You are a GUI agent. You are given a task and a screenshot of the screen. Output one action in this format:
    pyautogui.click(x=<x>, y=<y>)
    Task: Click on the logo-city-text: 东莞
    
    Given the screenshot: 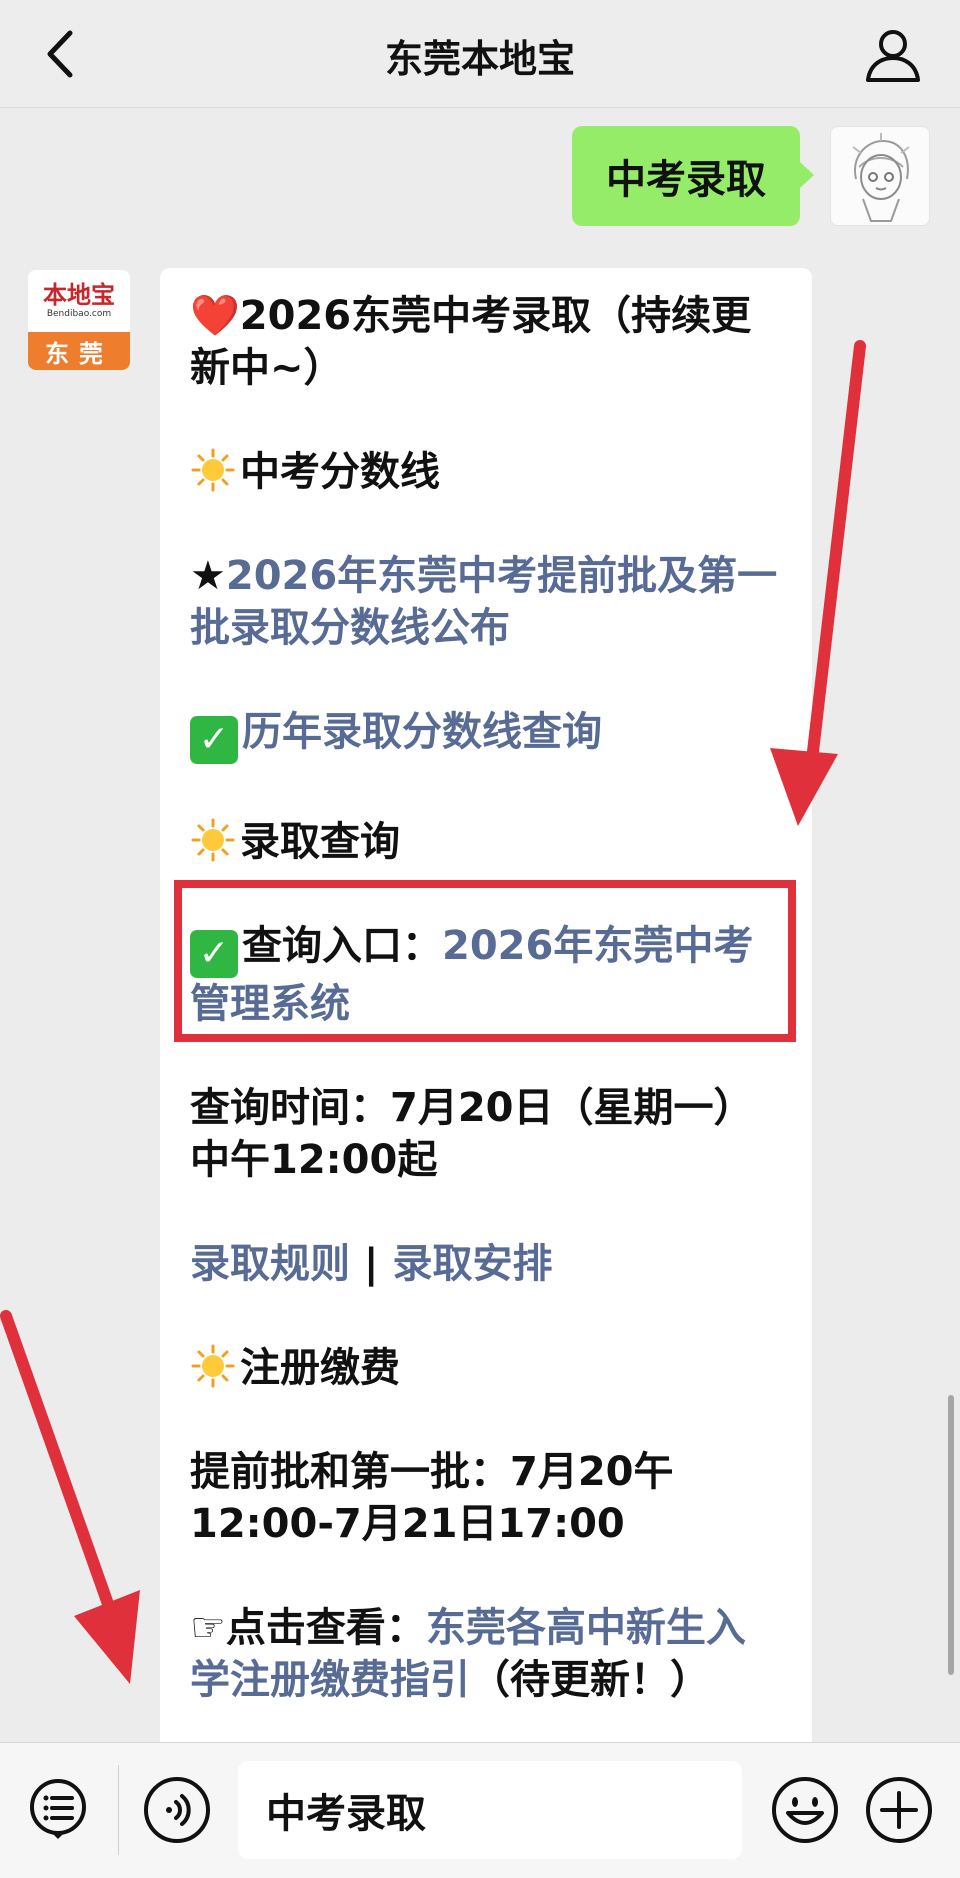 What is the action you would take?
    pyautogui.click(x=79, y=351)
    